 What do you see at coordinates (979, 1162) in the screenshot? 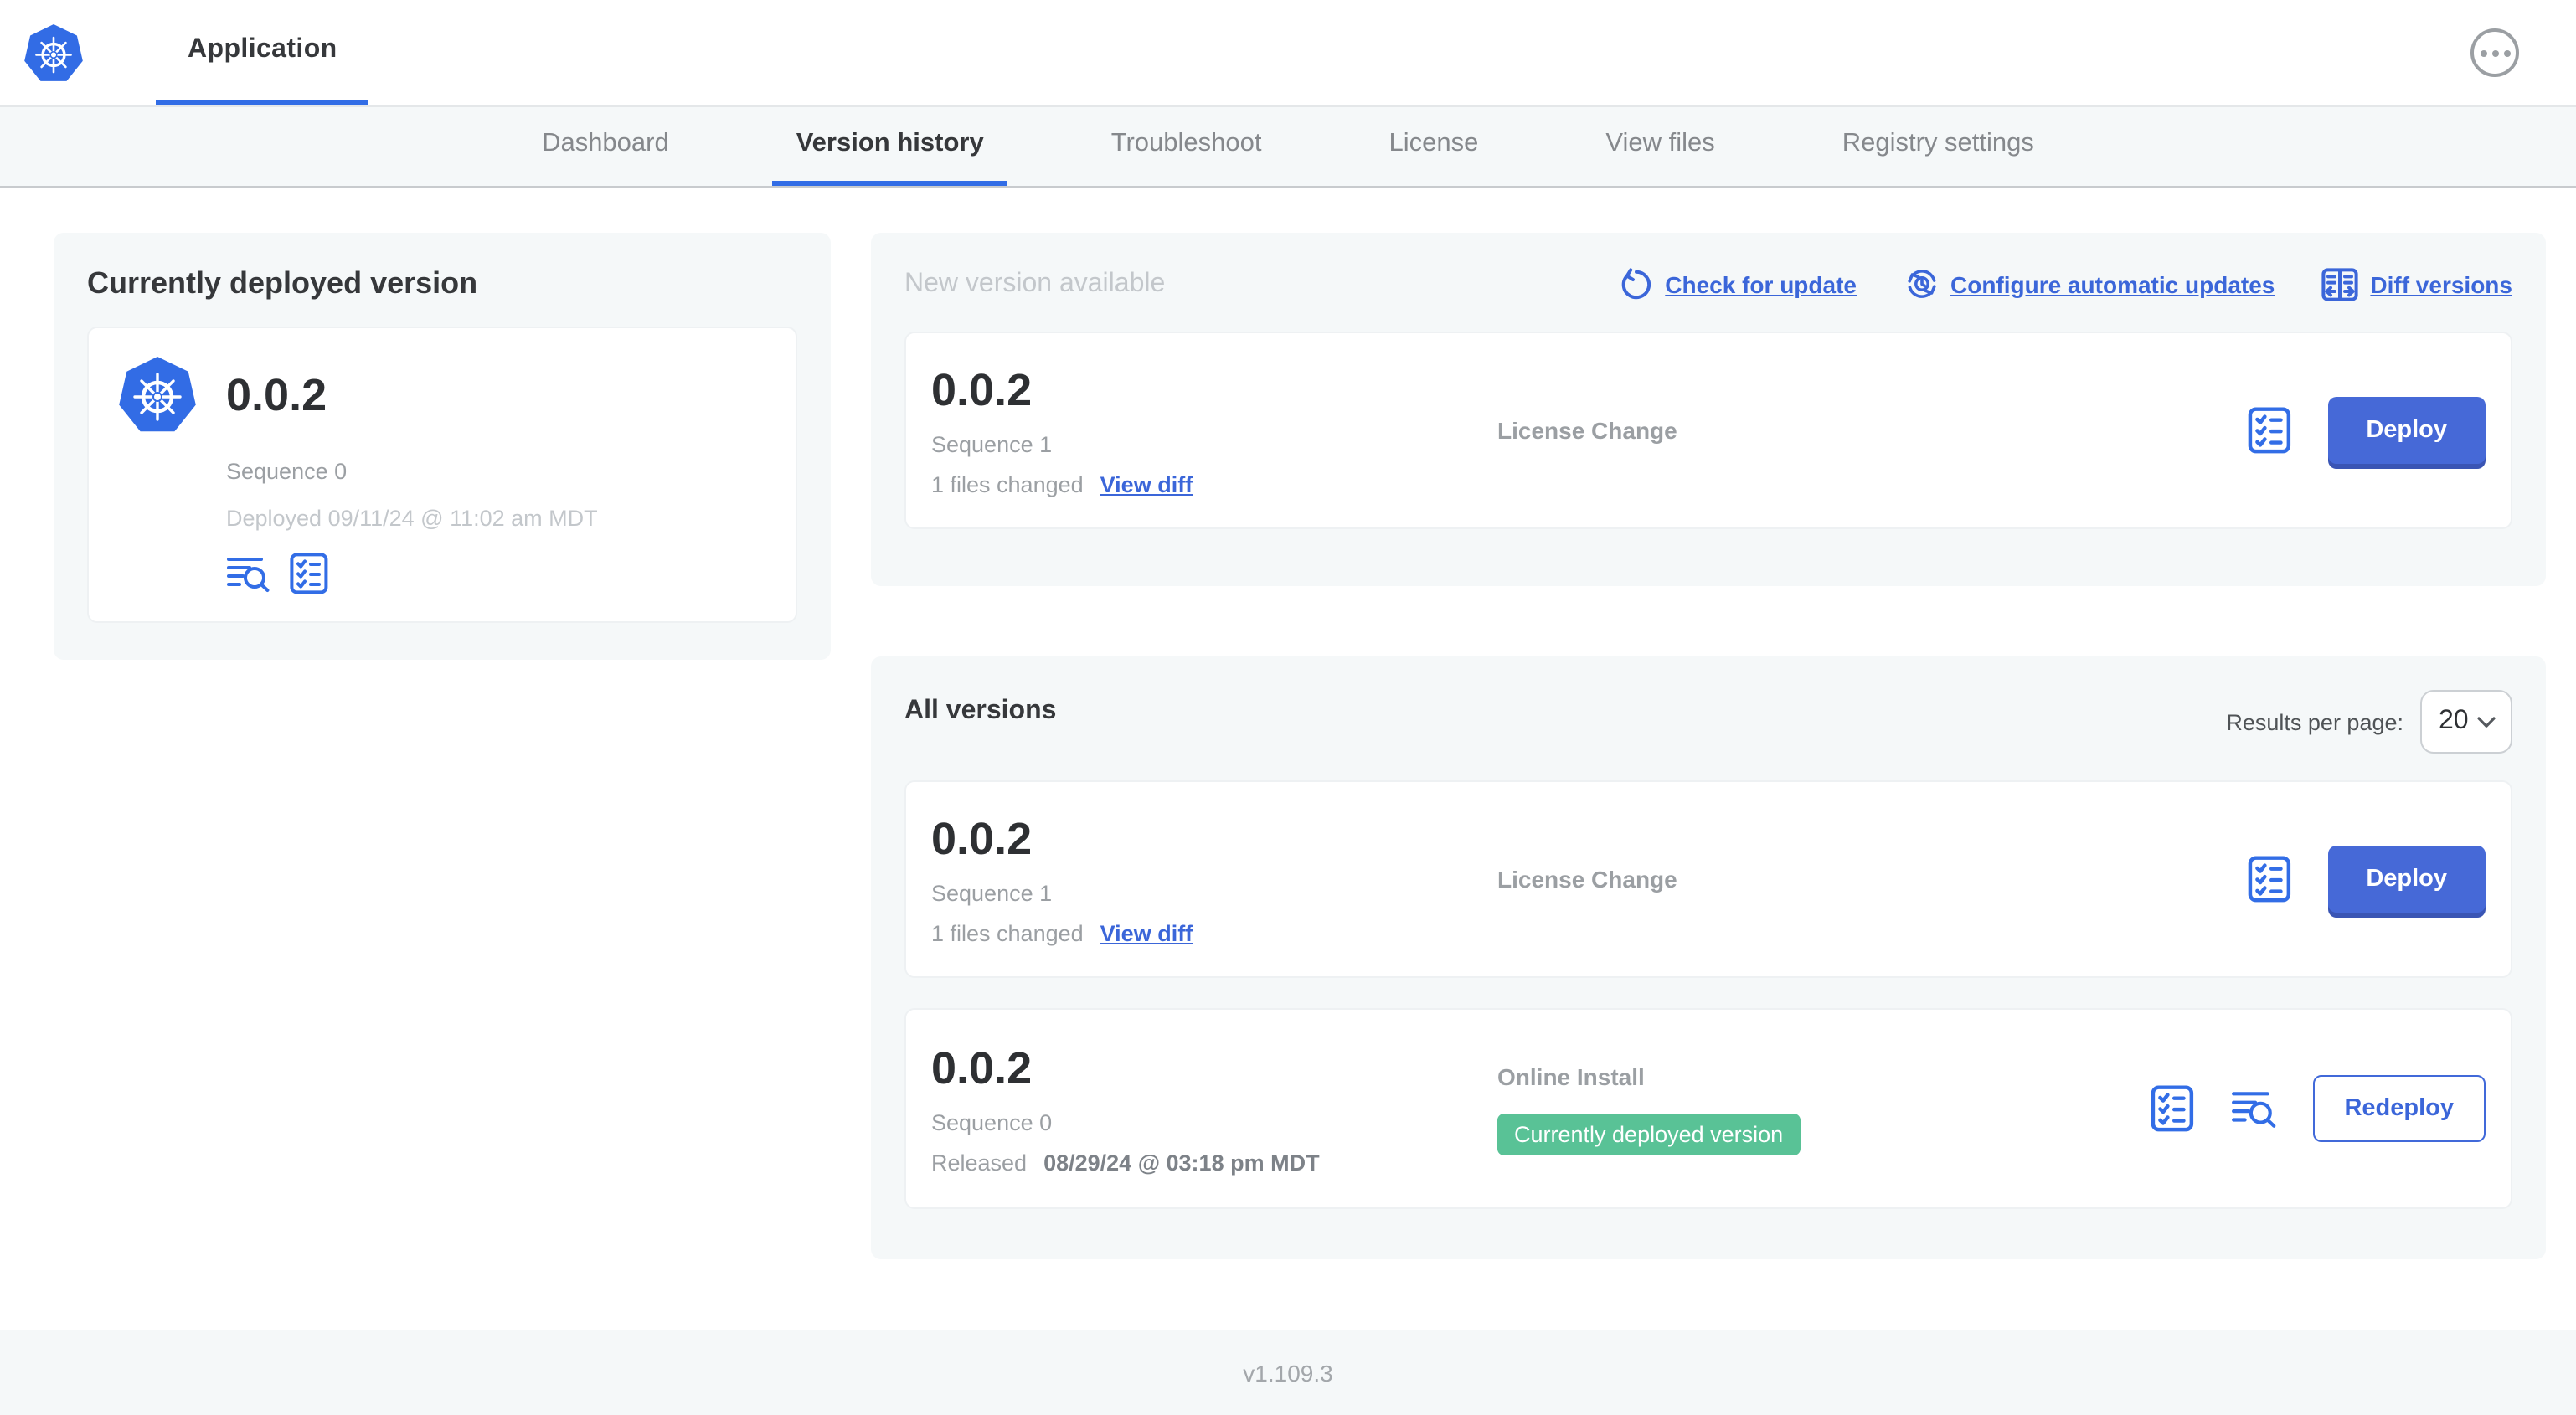
I see `released-label: Released` at bounding box center [979, 1162].